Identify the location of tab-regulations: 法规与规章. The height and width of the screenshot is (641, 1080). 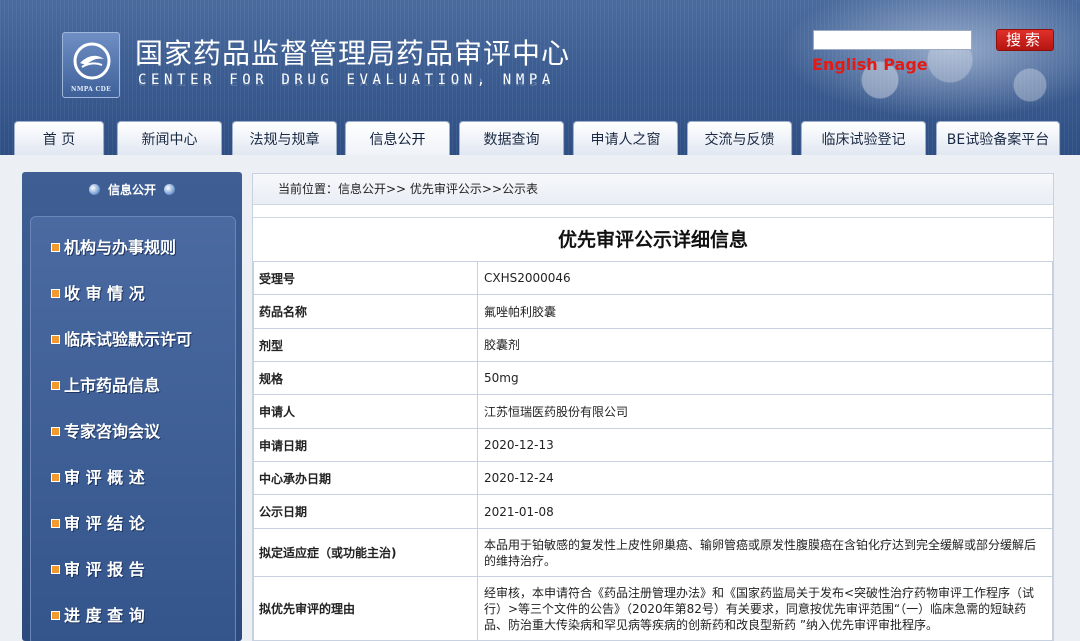
(284, 138).